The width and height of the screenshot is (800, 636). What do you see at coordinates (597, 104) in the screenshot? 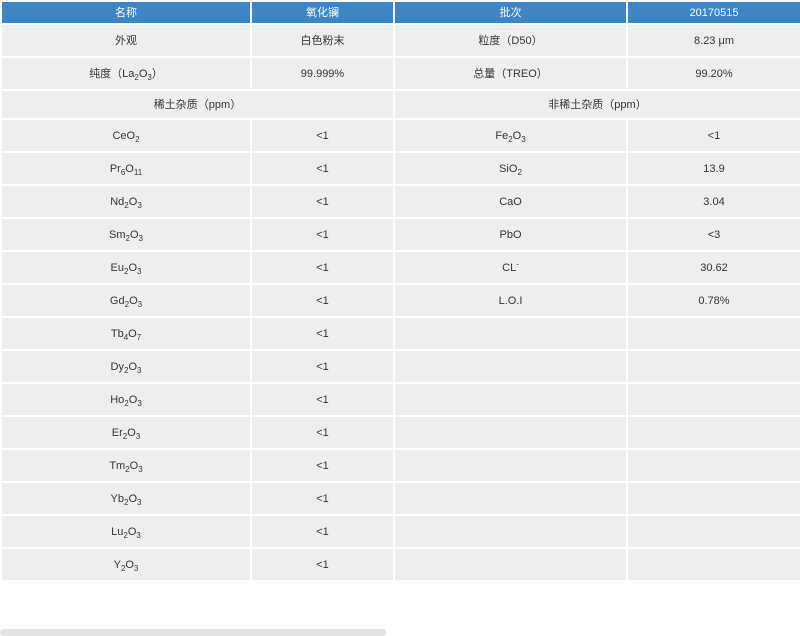
I see `non-rare-earth-impurities-heading: 非稀土杂质（ppm）` at bounding box center [597, 104].